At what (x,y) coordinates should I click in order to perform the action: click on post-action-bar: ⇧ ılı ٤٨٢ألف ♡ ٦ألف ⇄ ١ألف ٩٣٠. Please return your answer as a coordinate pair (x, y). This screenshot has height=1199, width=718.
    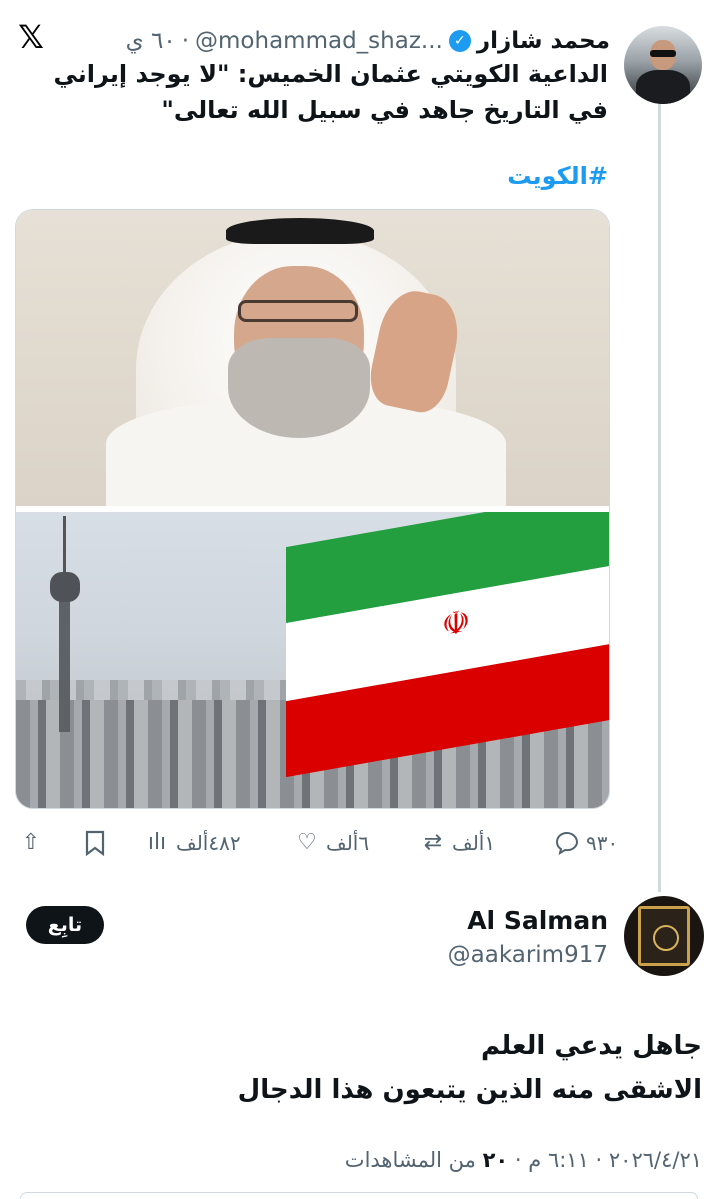
    Looking at the image, I should click on (316, 843).